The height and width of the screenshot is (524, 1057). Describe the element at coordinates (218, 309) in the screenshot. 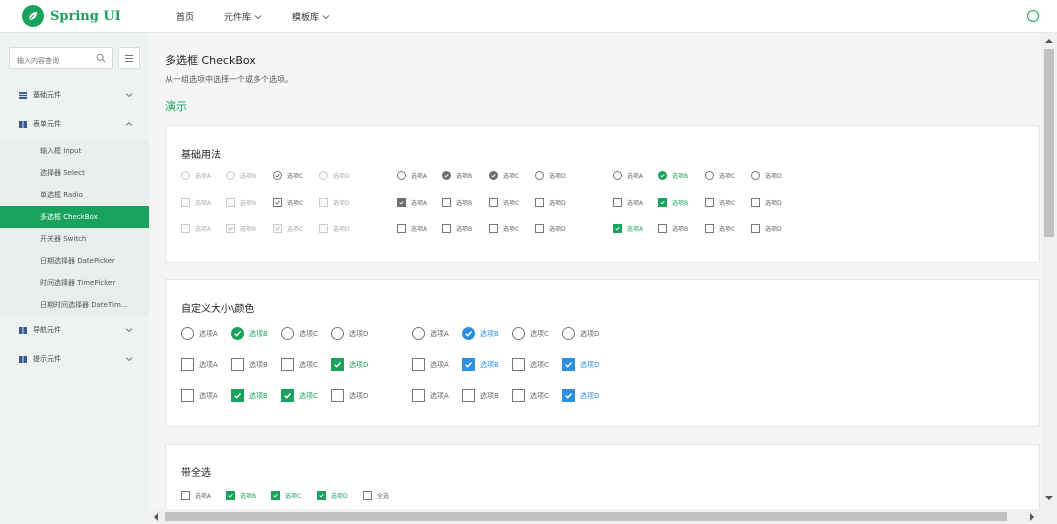

I see `section-title: 自定义大小\颜色` at that location.